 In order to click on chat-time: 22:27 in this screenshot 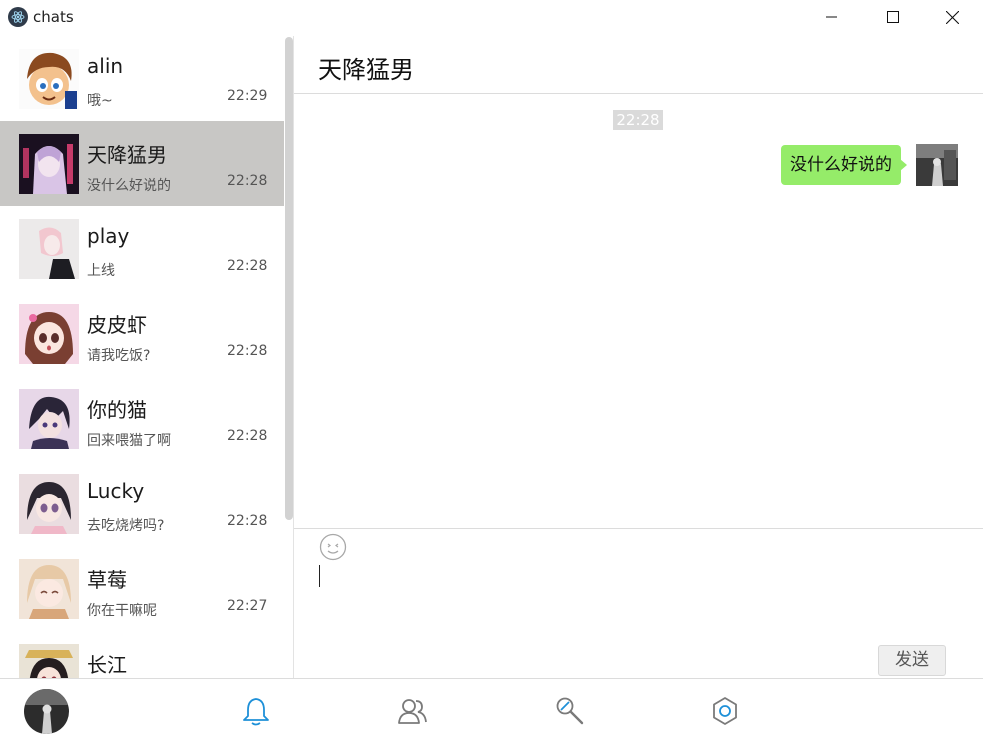, I will do `click(247, 606)`.